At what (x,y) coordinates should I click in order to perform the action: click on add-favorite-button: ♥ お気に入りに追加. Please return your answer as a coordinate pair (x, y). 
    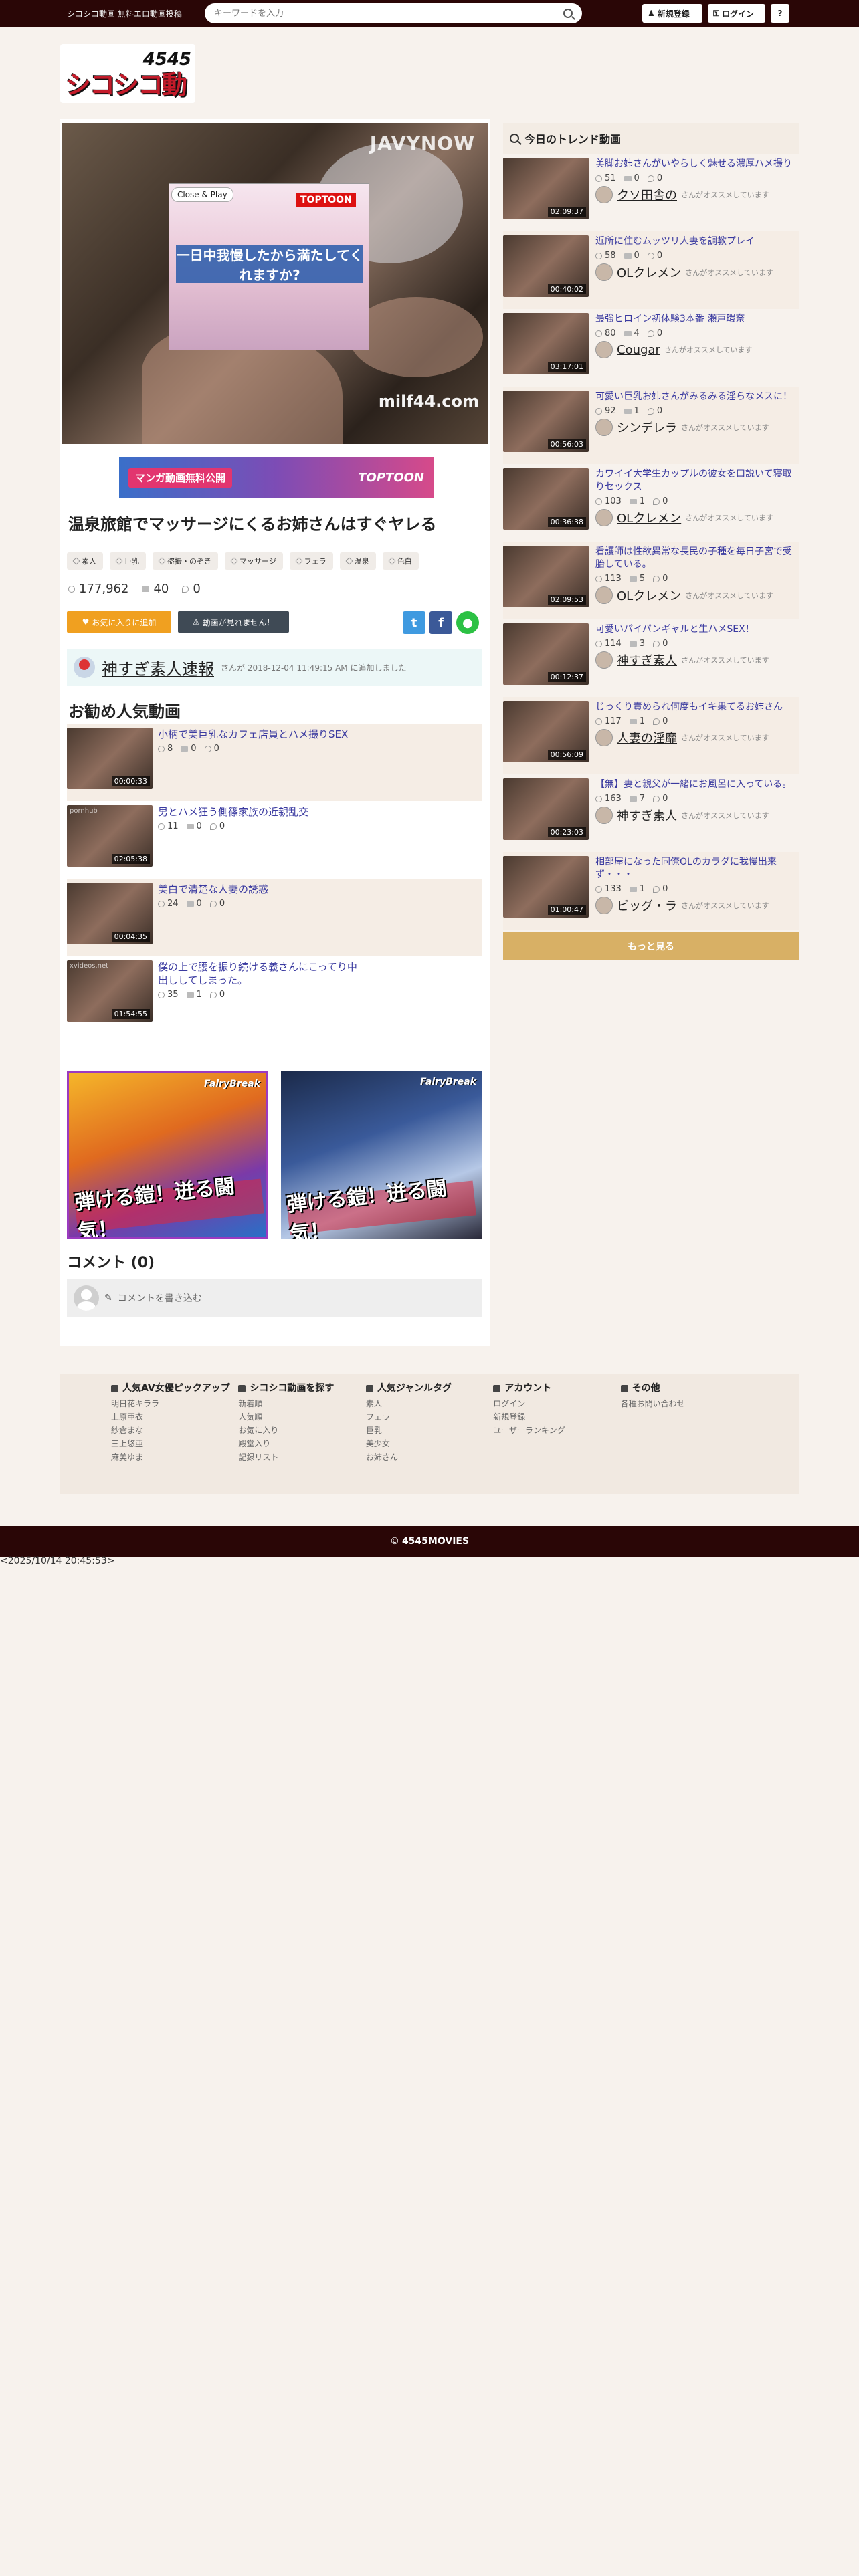
    Looking at the image, I should click on (119, 622).